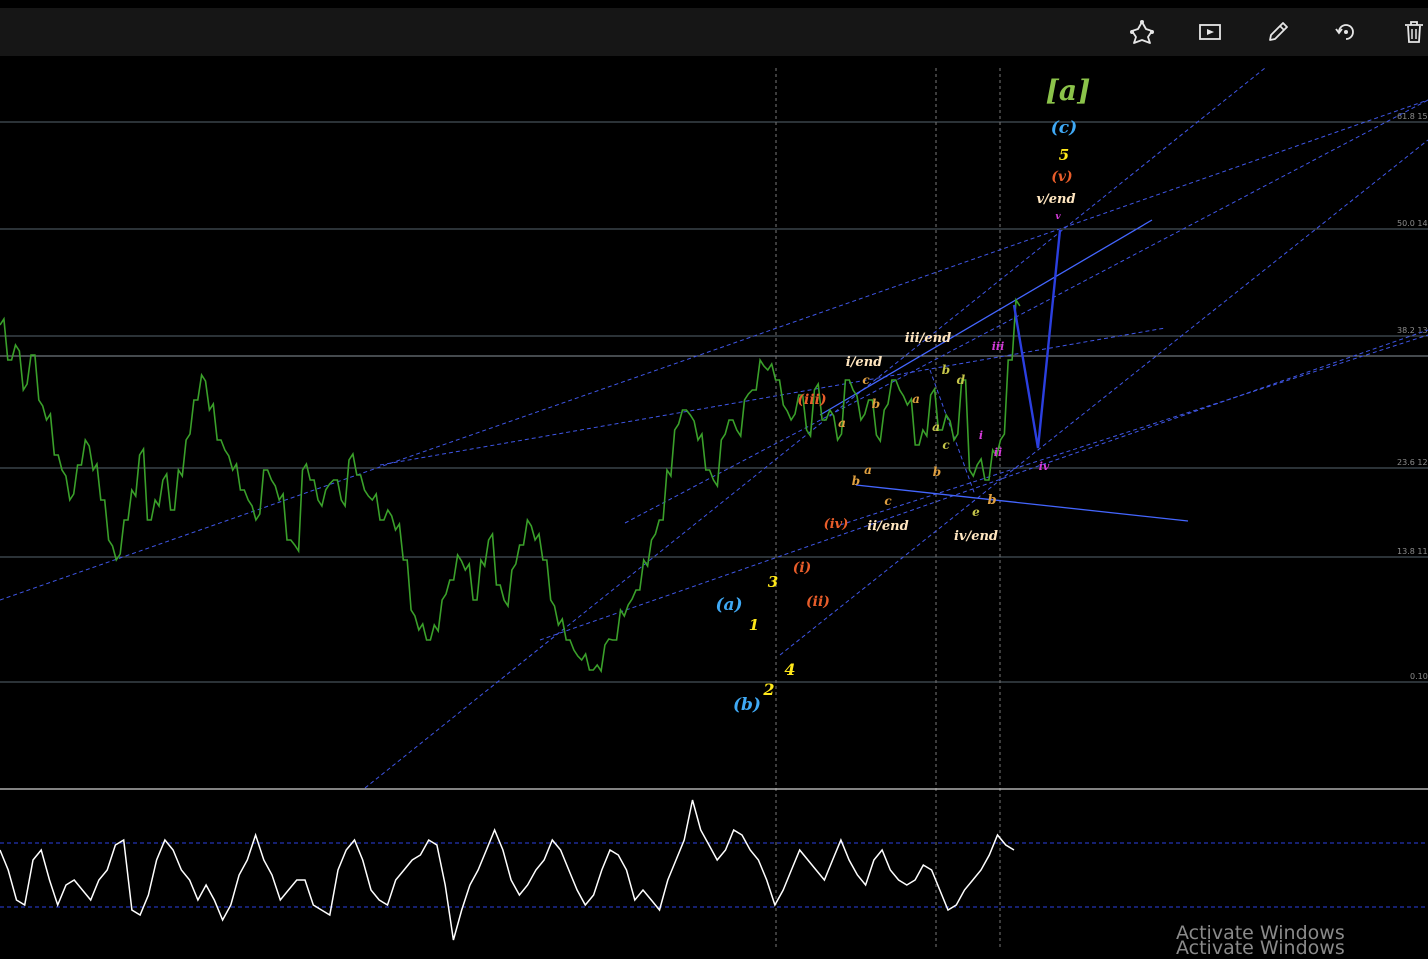 This screenshot has width=1428, height=959. Describe the element at coordinates (887, 526) in the screenshot. I see `wave-label: ii/end` at that location.